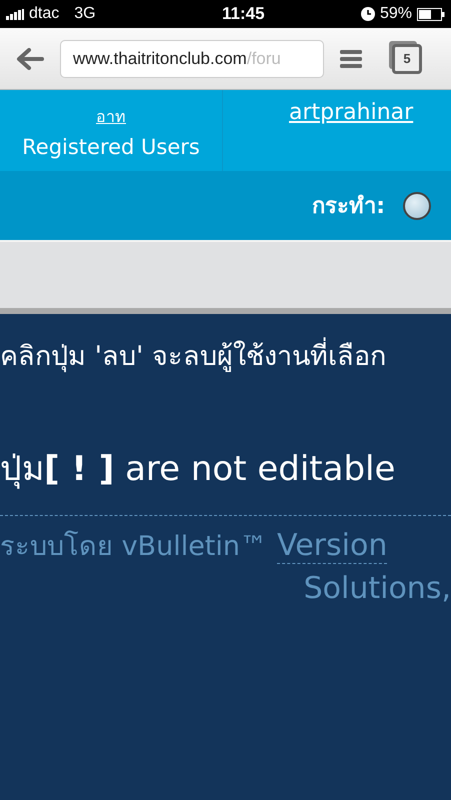 This screenshot has width=451, height=800. Describe the element at coordinates (85, 14) in the screenshot. I see `network-type: 3G` at that location.